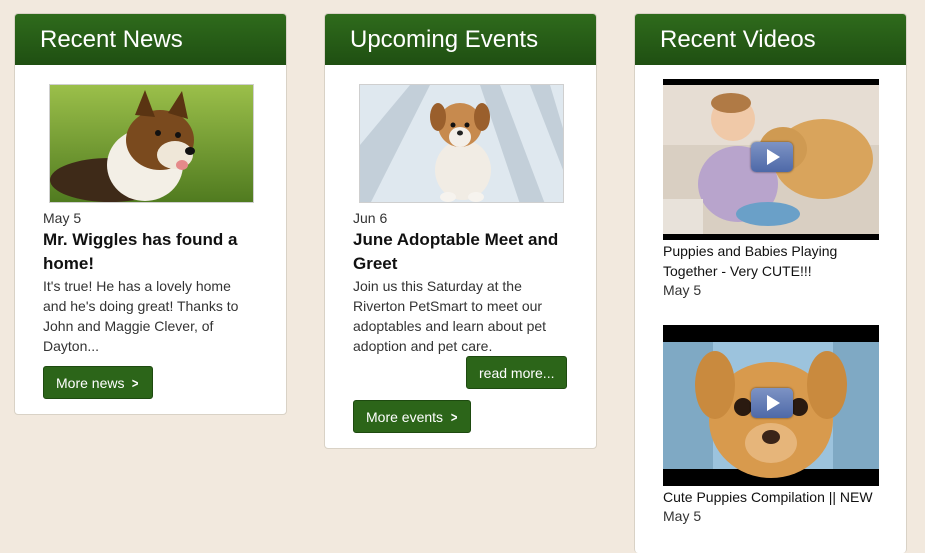 The height and width of the screenshot is (553, 925). What do you see at coordinates (461, 143) in the screenshot?
I see `puppy-image` at bounding box center [461, 143].